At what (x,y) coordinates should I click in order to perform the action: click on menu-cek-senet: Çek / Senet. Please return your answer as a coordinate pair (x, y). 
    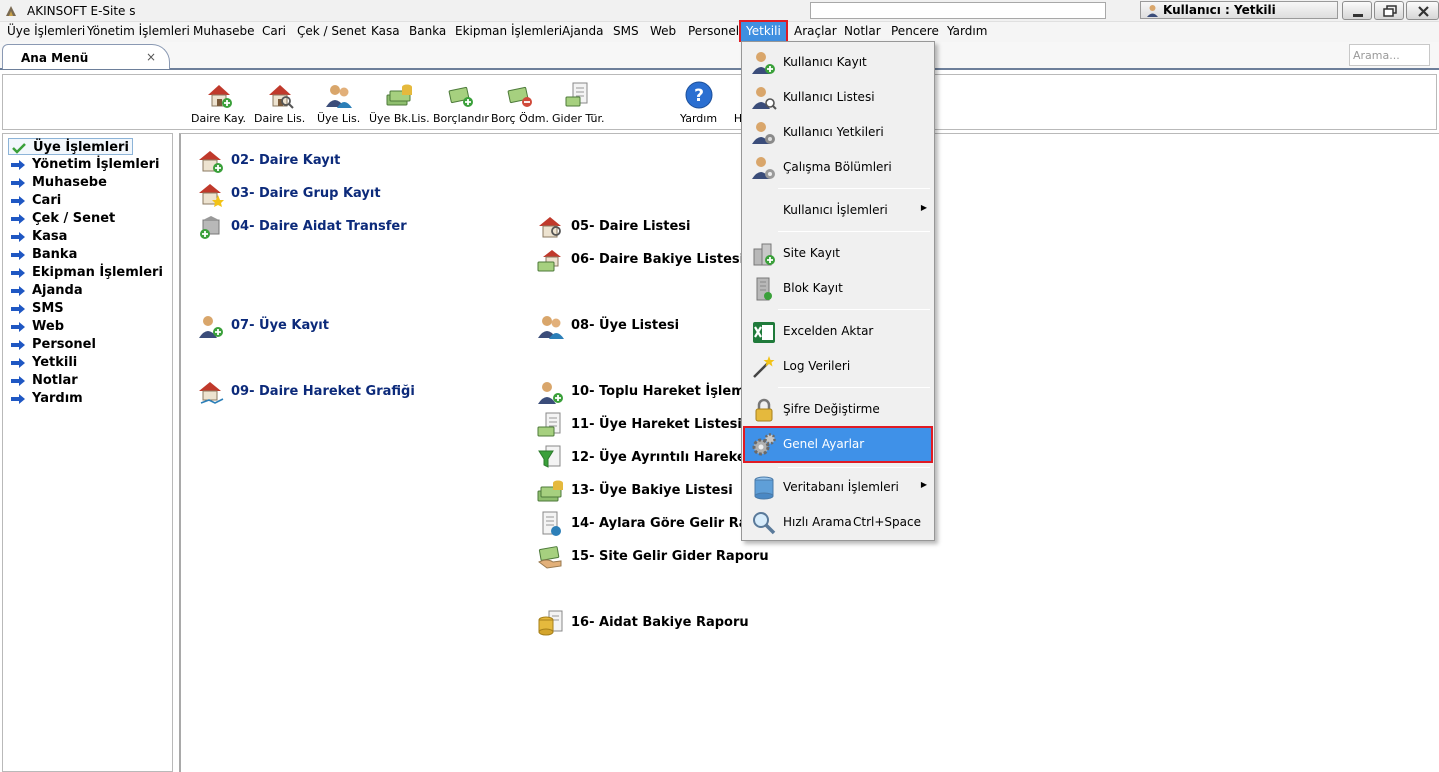
    Looking at the image, I should click on (331, 32).